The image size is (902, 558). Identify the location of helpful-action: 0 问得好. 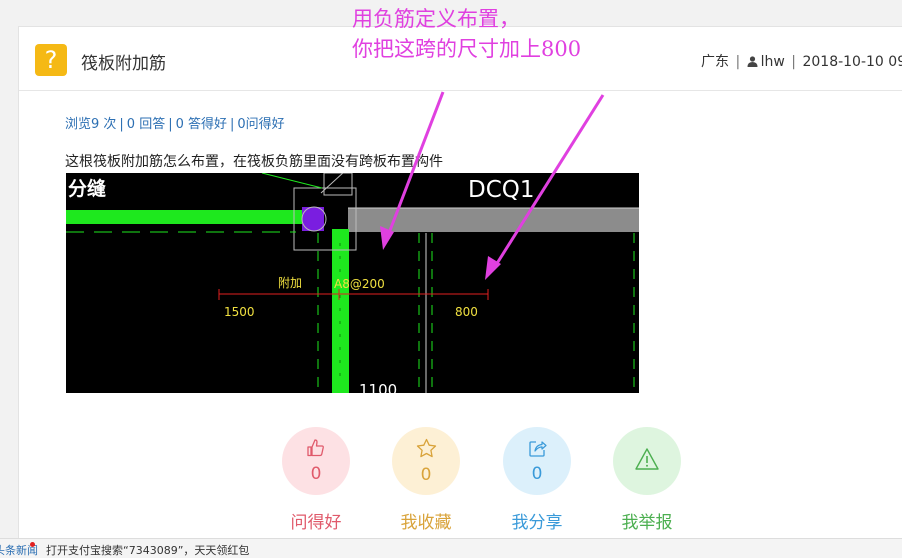
(316, 480).